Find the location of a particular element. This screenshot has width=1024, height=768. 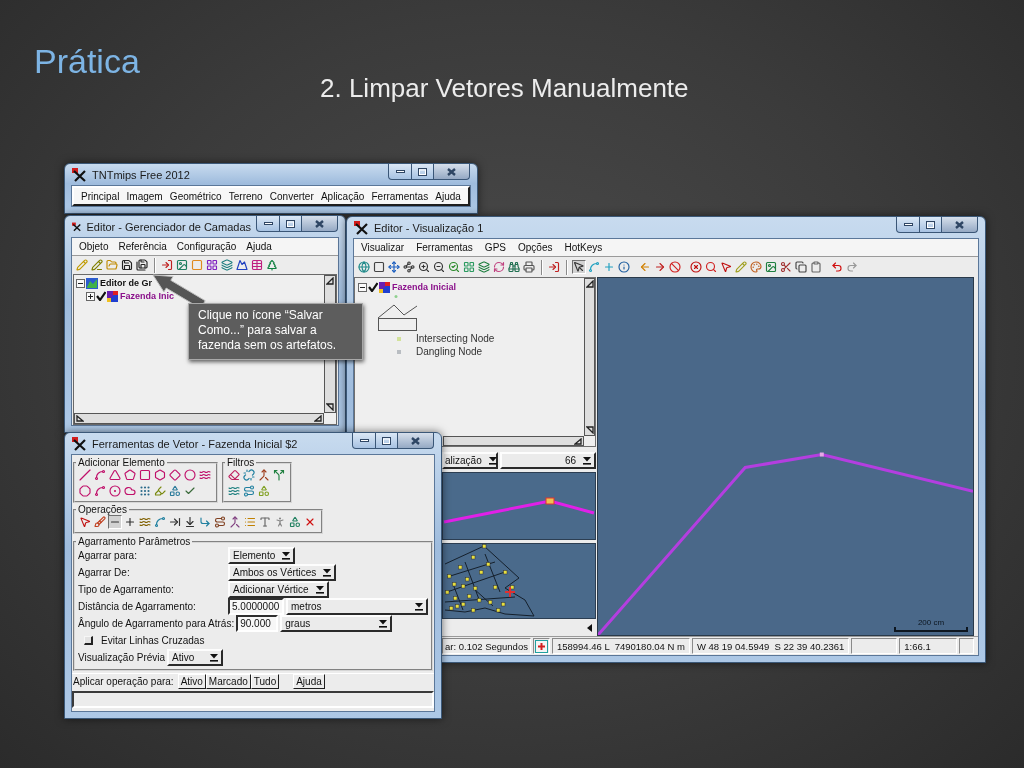

group-label: Agarramento Parâmetros is located at coordinates (134, 541).